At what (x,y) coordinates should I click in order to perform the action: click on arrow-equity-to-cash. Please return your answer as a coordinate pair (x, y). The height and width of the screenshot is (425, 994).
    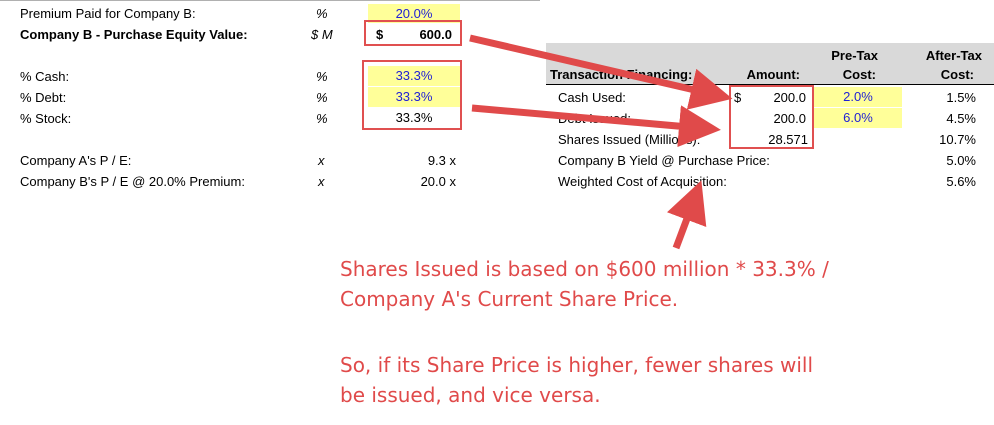
    Looking at the image, I should click on (601, 72).